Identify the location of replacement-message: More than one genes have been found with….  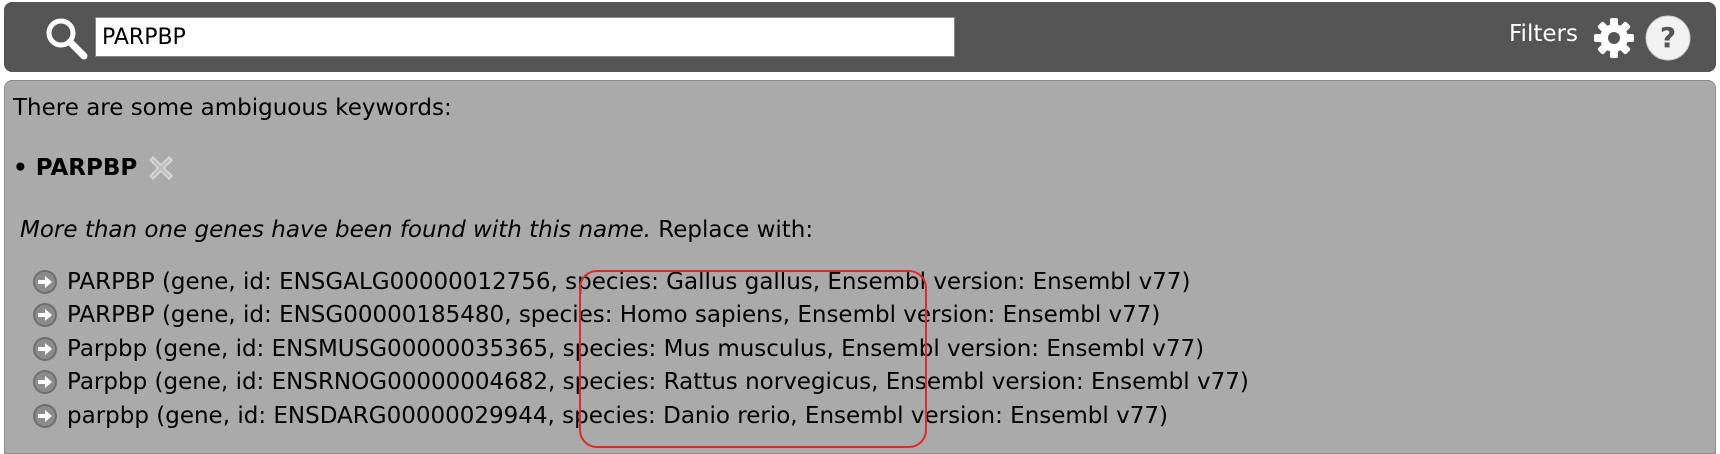
(416, 230).